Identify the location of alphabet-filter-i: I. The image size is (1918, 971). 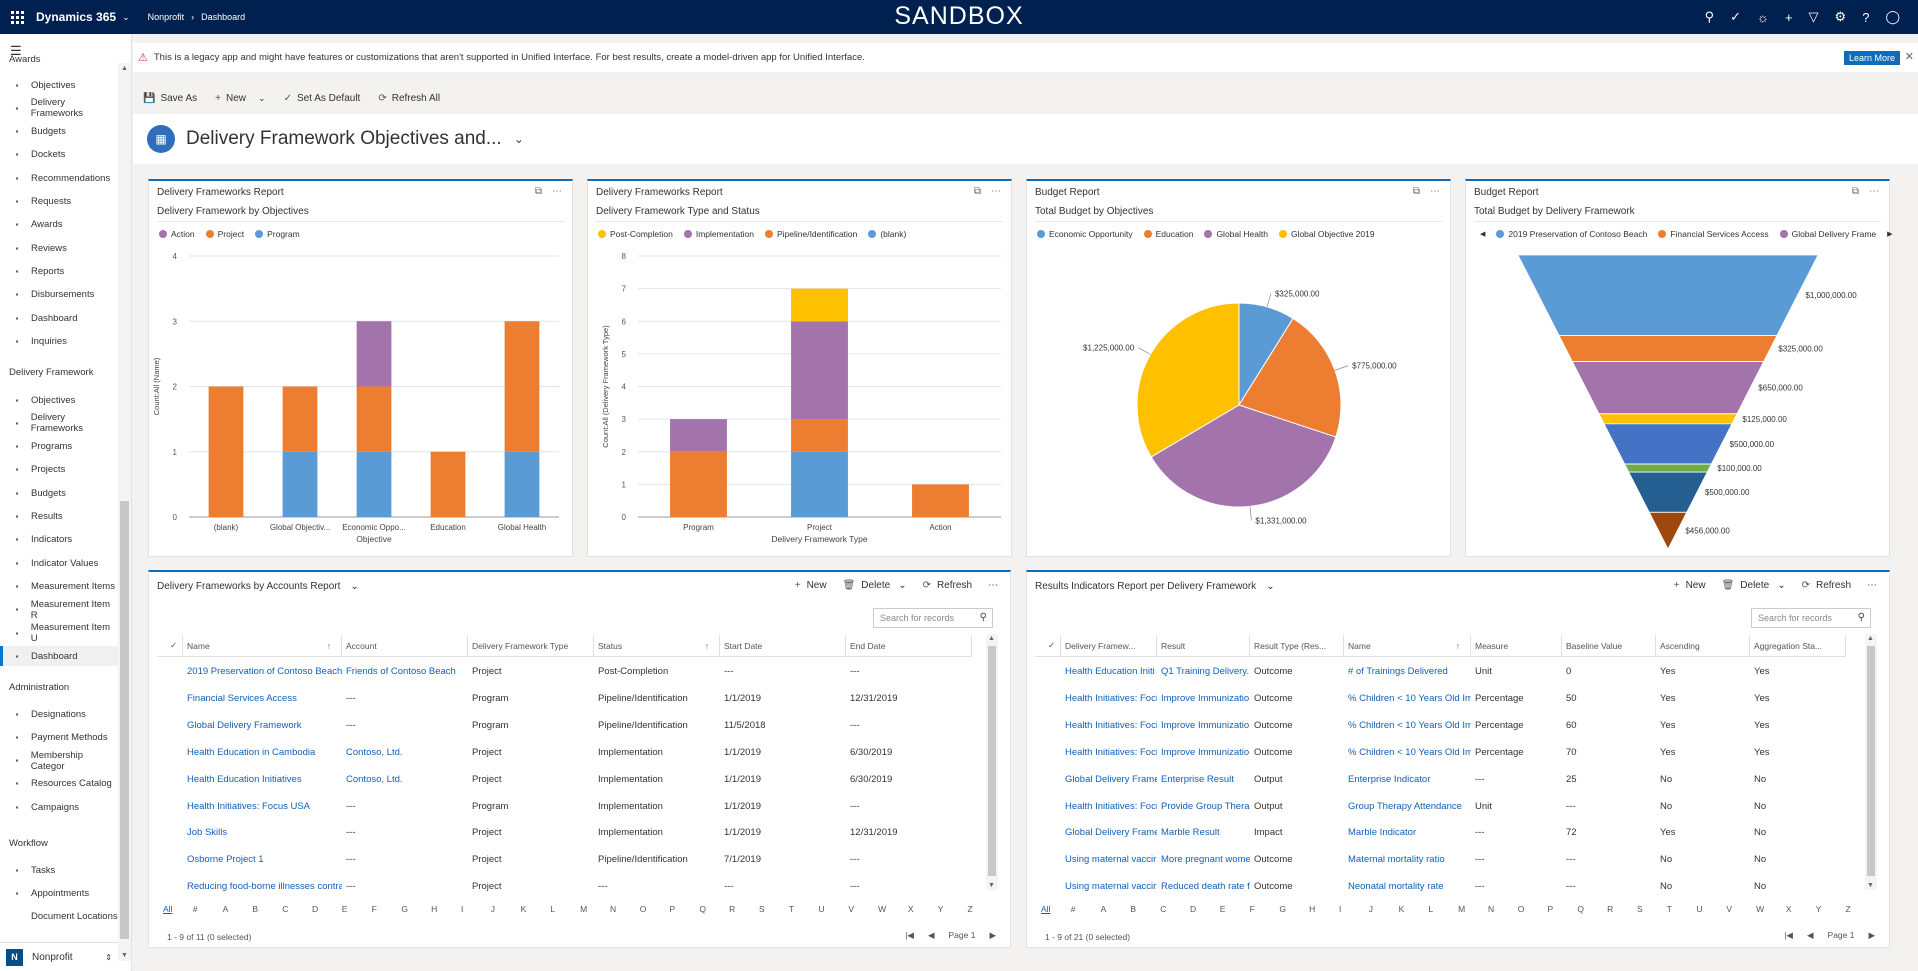
(476, 909).